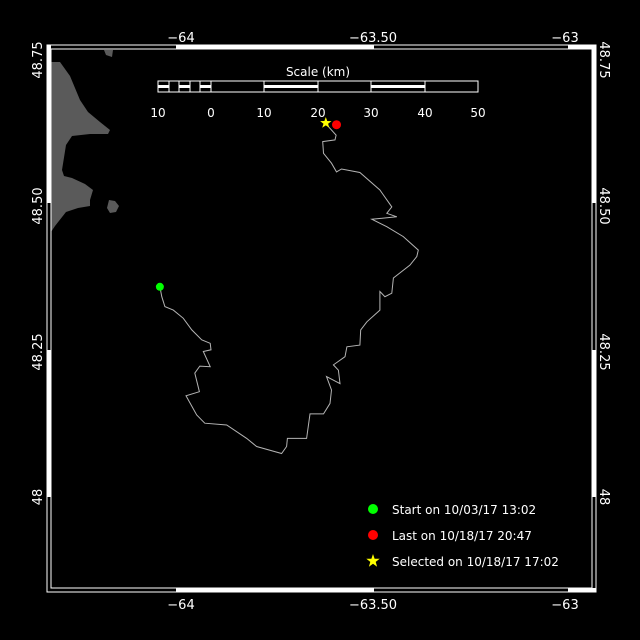 The height and width of the screenshot is (640, 640). What do you see at coordinates (317, 92) in the screenshot?
I see `scale-bar: Scale (km) 10 0 10 20 30 40 50` at bounding box center [317, 92].